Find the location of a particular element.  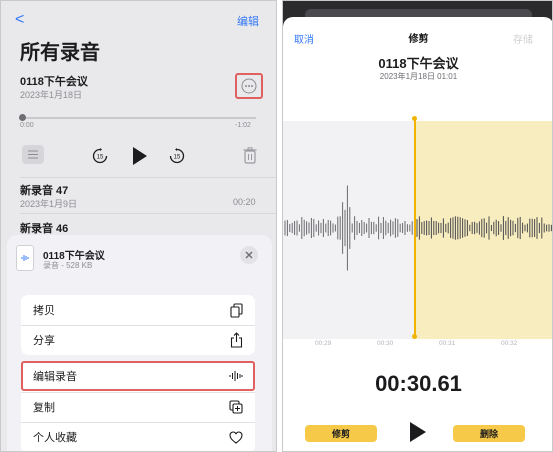

heart-icon is located at coordinates (236, 437).